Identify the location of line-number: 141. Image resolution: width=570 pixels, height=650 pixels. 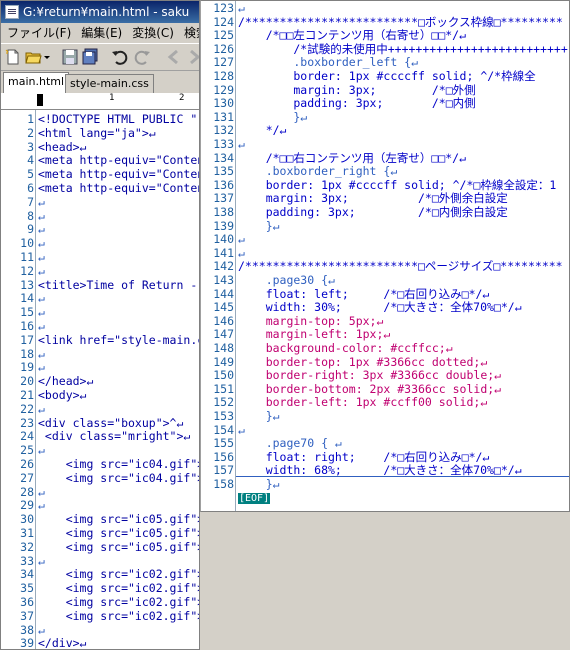
(223, 252).